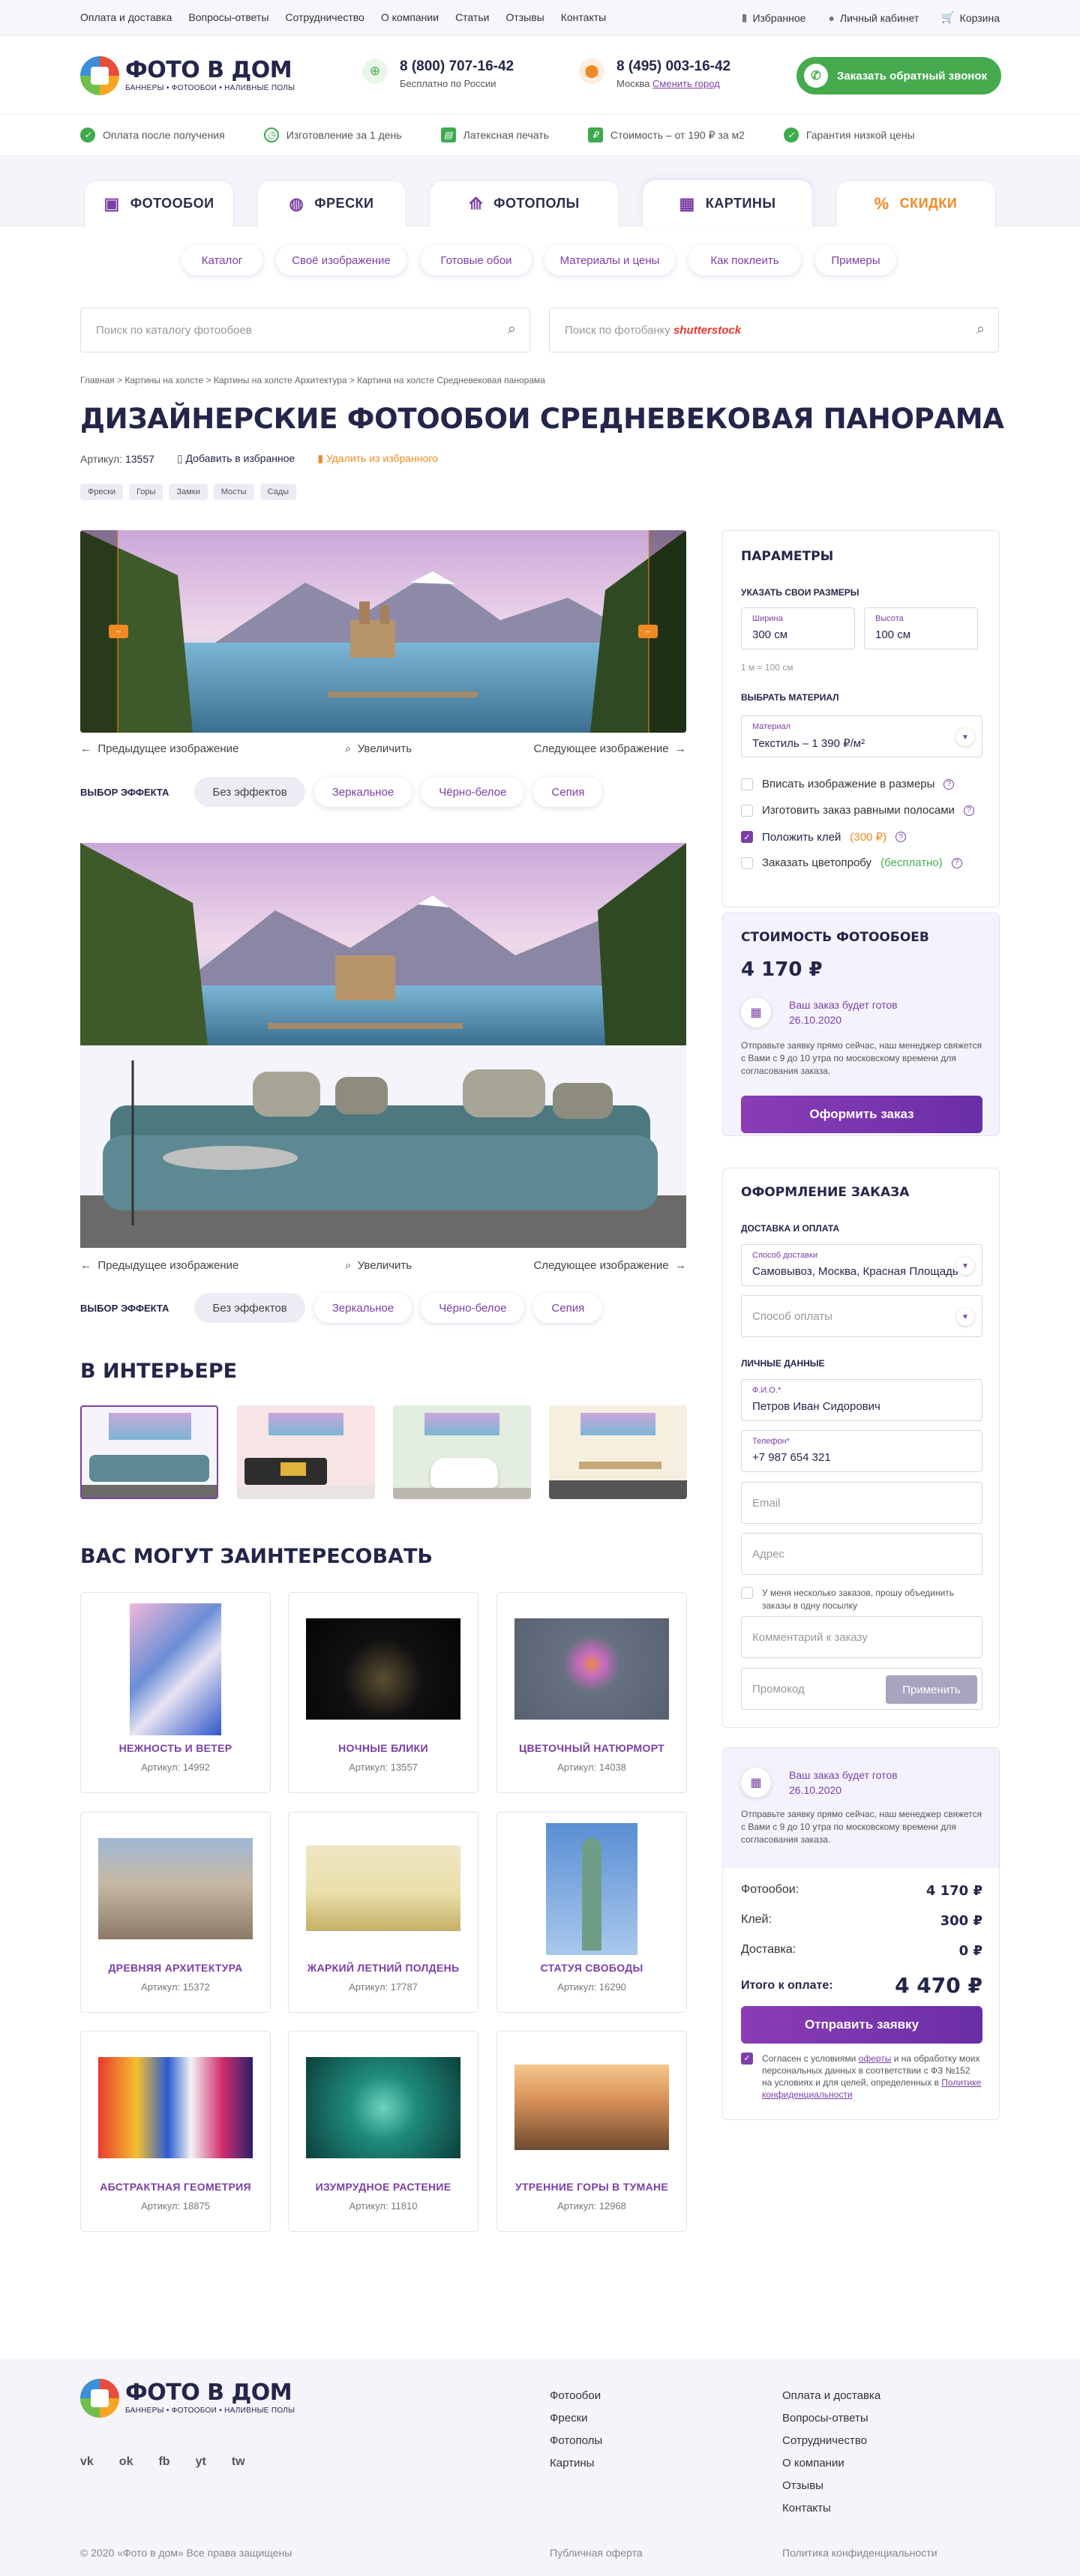 Image resolution: width=1080 pixels, height=2576 pixels. What do you see at coordinates (875, 2058) in the screenshot?
I see `offer-link: оферты` at bounding box center [875, 2058].